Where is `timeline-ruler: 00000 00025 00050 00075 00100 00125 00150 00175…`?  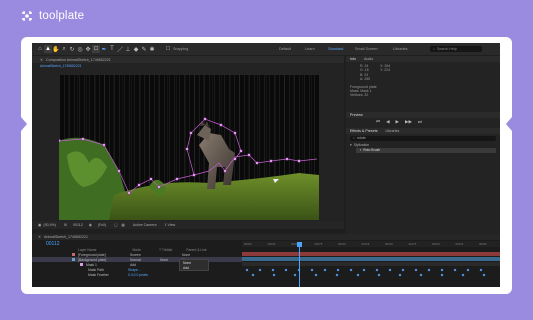
timeline-ruler: 00000 00025 00050 00075 00100 00125 00150 00175… is located at coordinates (371, 244).